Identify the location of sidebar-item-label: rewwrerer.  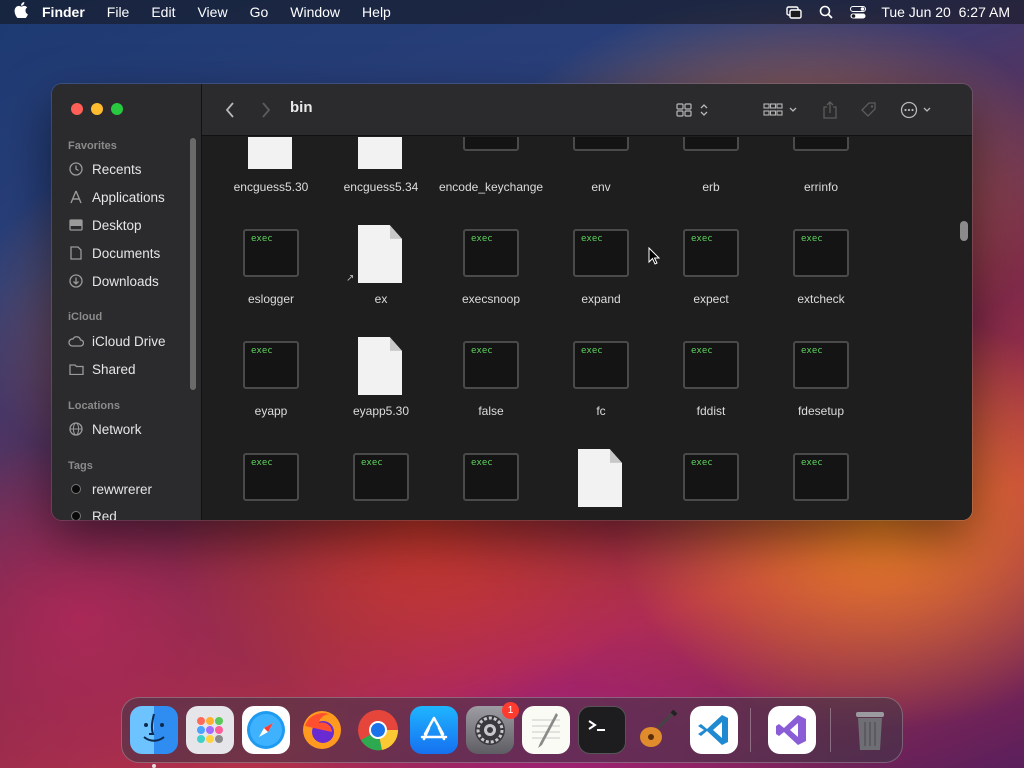
(122, 489).